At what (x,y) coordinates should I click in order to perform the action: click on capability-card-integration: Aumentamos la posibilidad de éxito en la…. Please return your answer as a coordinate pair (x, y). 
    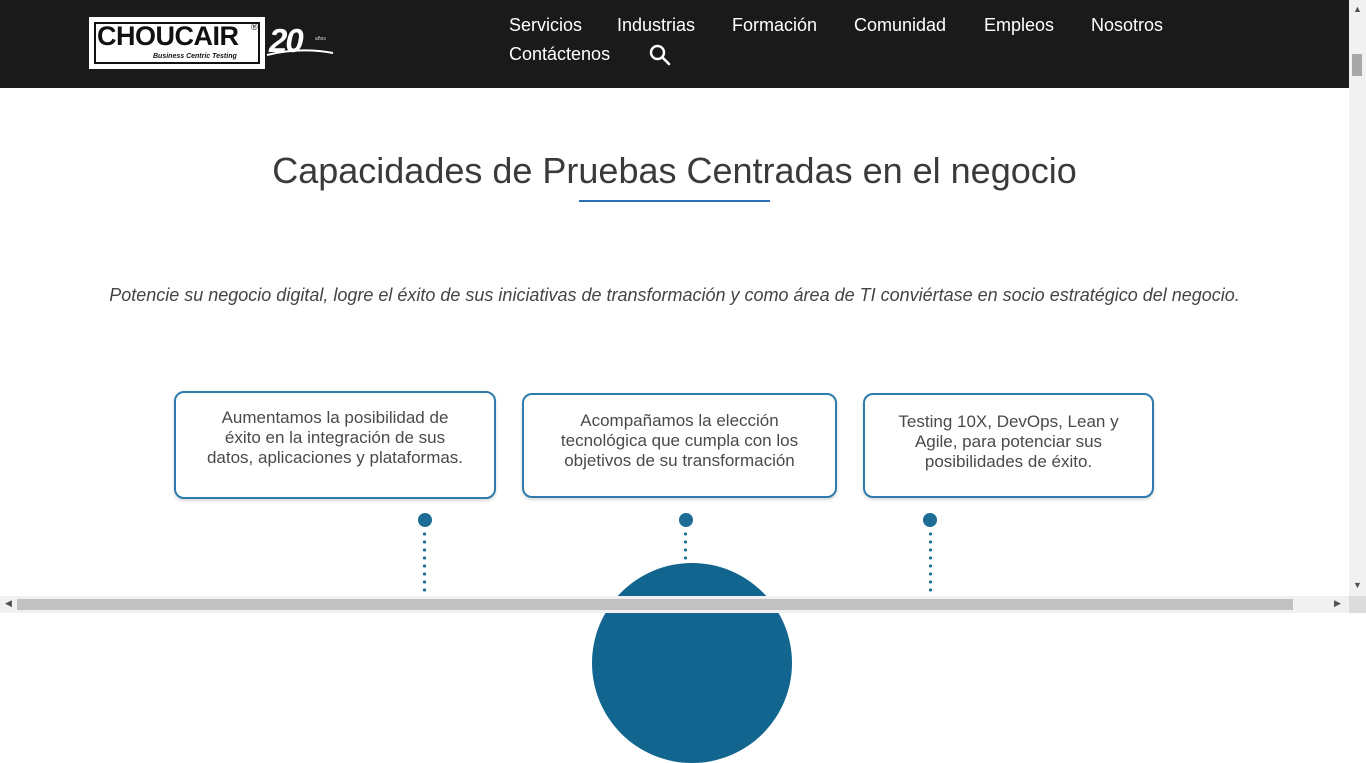
    Looking at the image, I should click on (335, 445).